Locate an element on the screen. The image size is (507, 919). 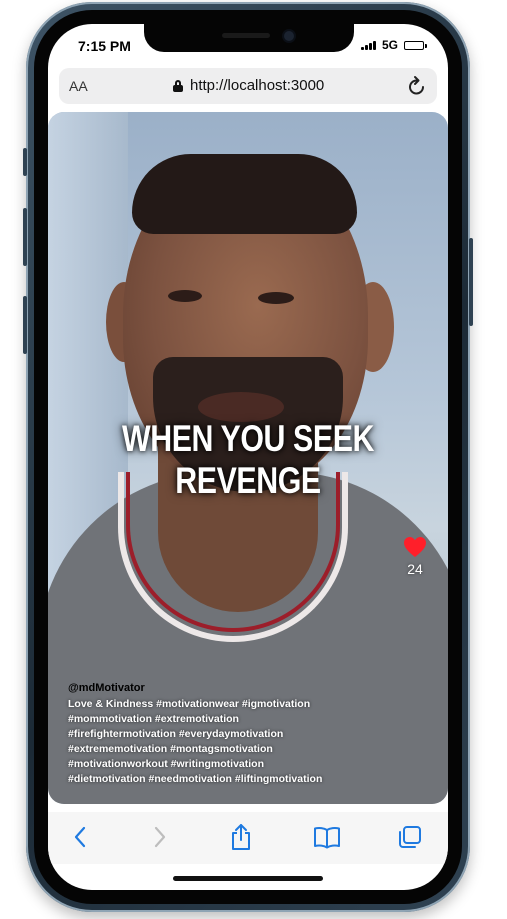
tabs-button is located at coordinates (410, 837).